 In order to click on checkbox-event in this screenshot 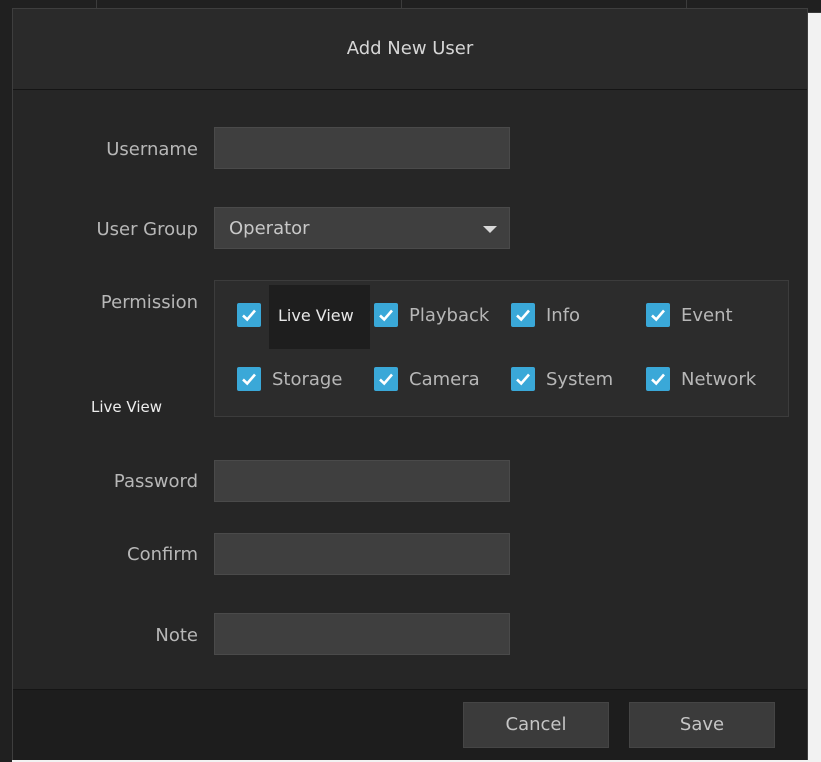, I will do `click(658, 315)`.